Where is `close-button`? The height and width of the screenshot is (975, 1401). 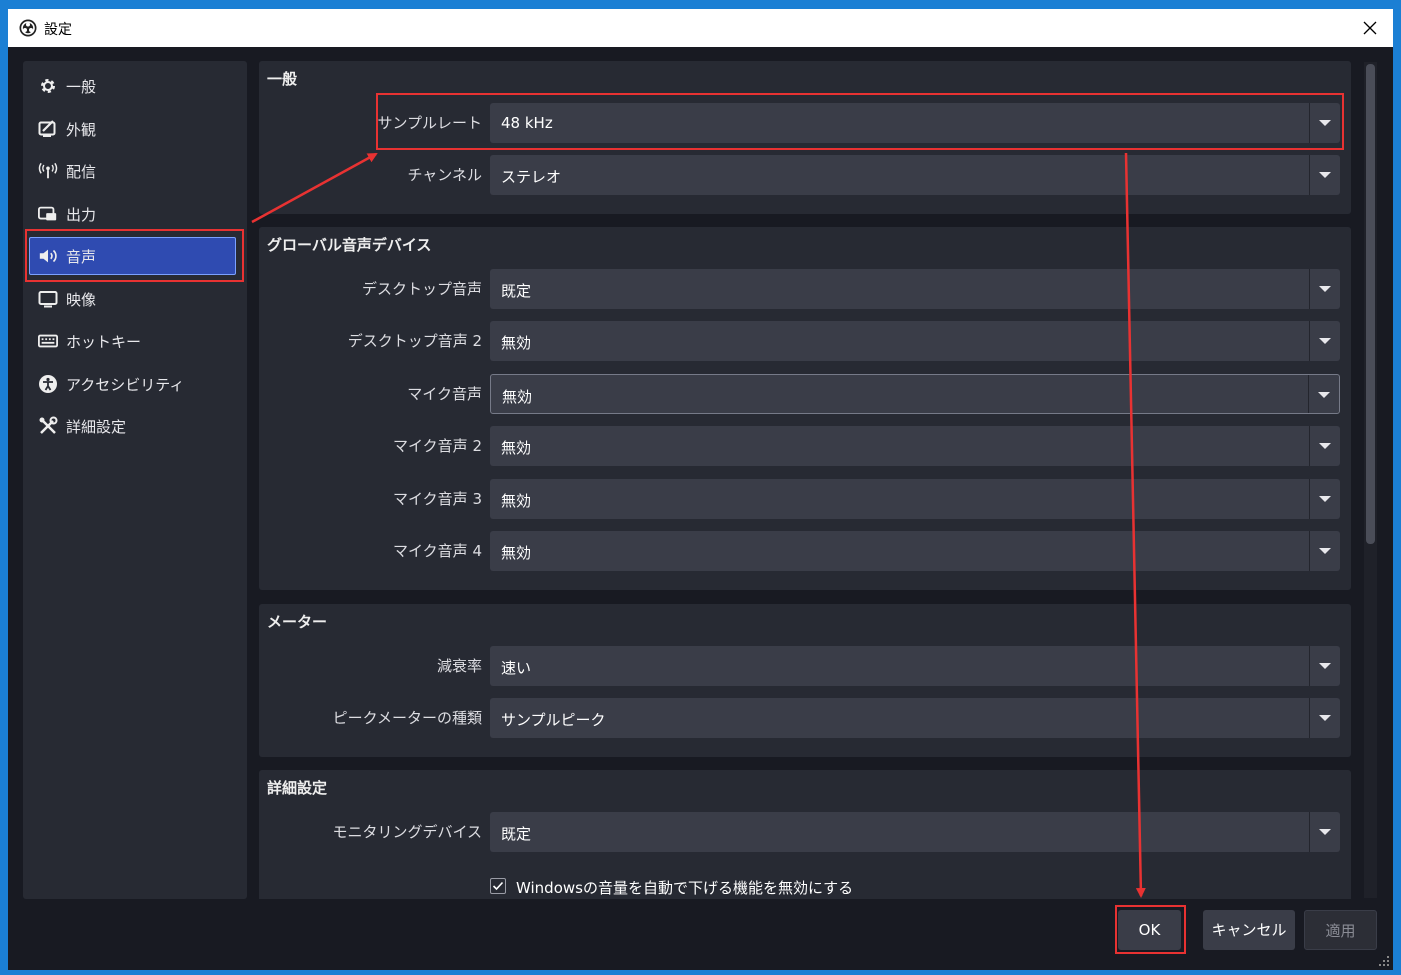 close-button is located at coordinates (1370, 28).